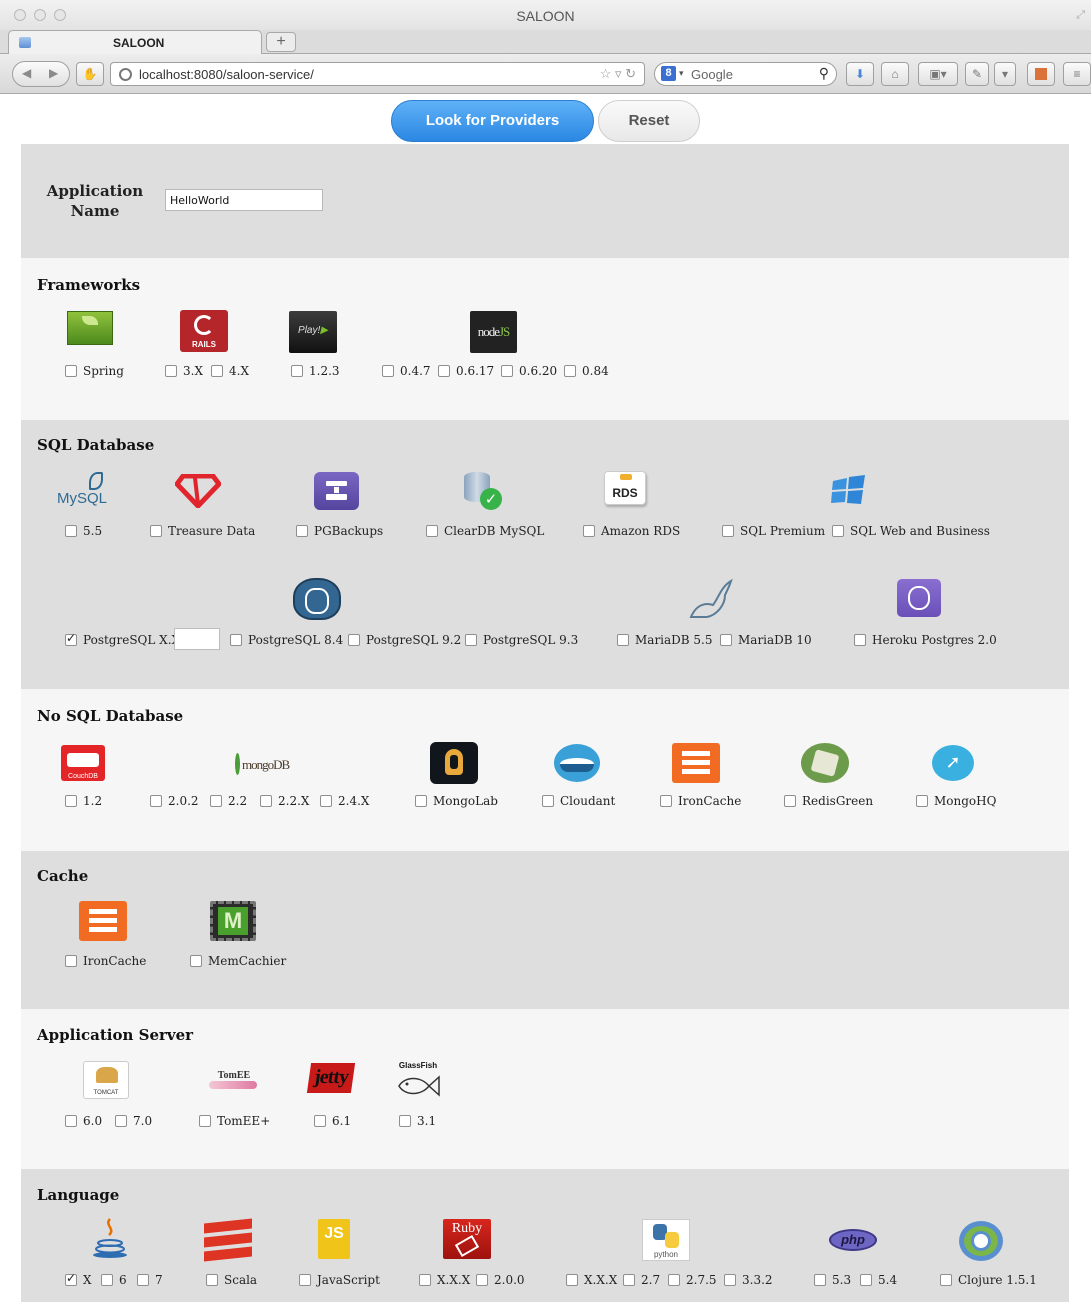 The height and width of the screenshot is (1302, 1091). I want to click on option-scala: Scala, so click(231, 1281).